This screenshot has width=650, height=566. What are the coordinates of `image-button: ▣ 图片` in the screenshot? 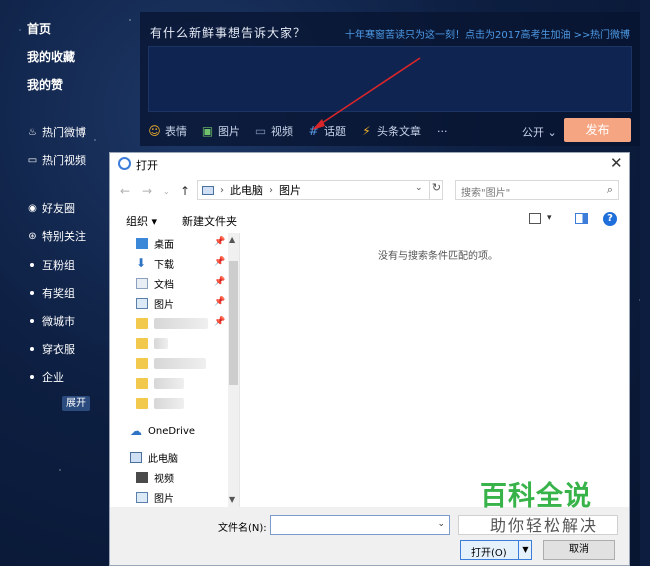 It's located at (220, 131).